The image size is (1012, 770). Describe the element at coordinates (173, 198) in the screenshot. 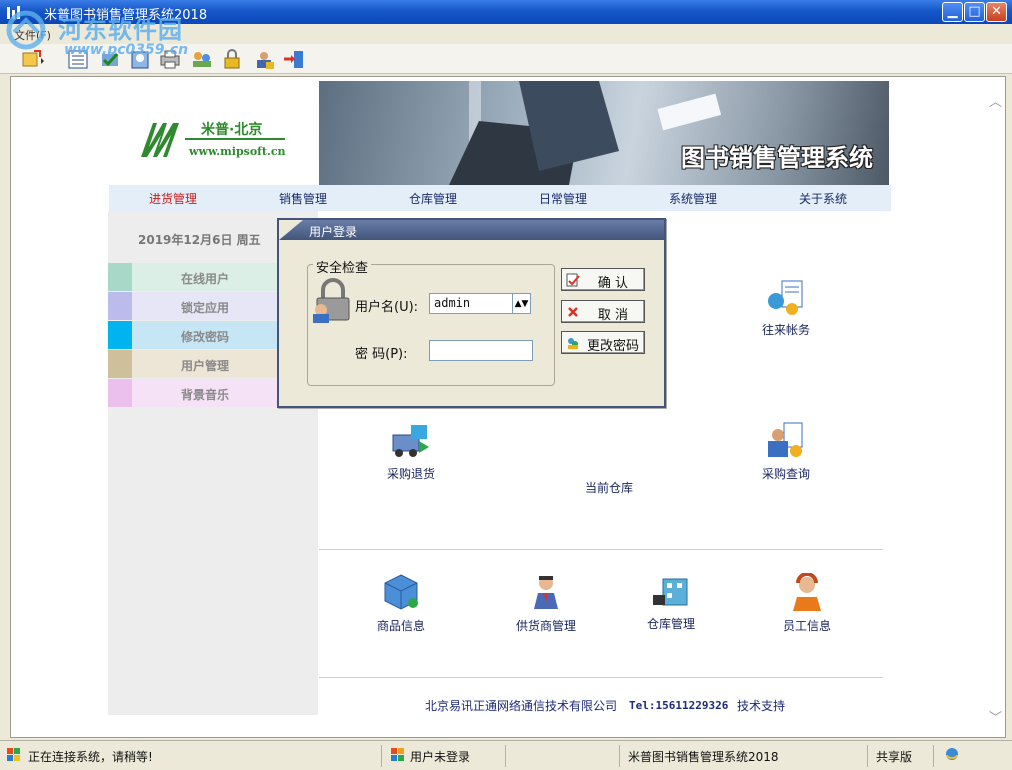

I see `nav-item-purchase: 进货管理` at that location.